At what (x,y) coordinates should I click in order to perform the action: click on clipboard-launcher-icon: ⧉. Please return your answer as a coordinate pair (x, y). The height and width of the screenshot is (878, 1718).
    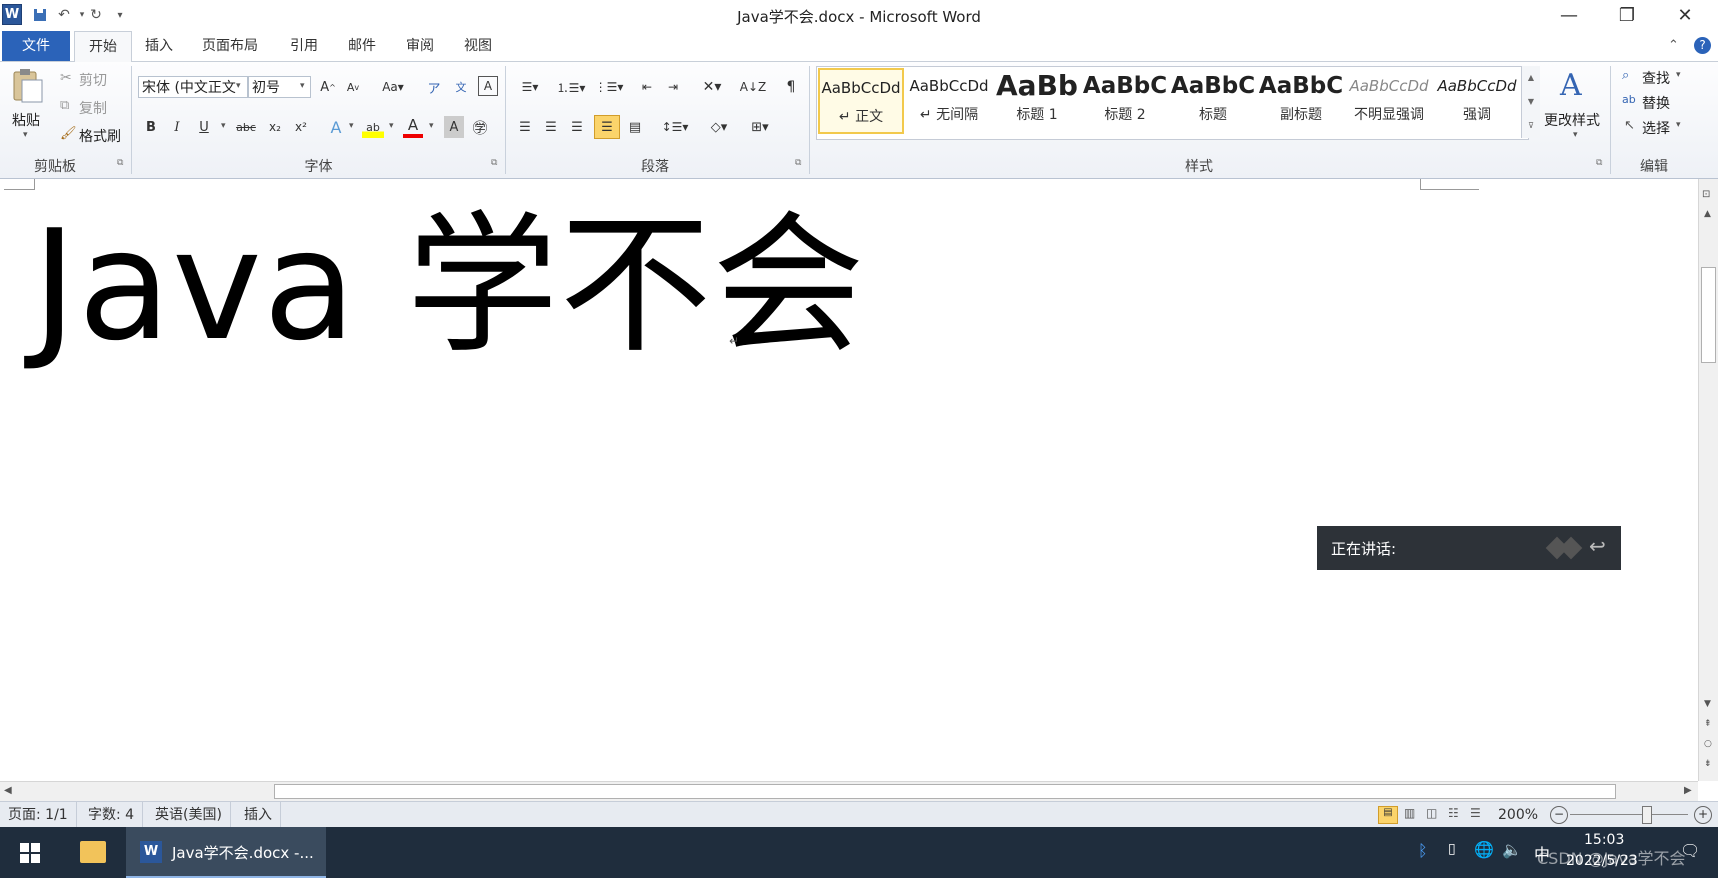
    Looking at the image, I should click on (120, 163).